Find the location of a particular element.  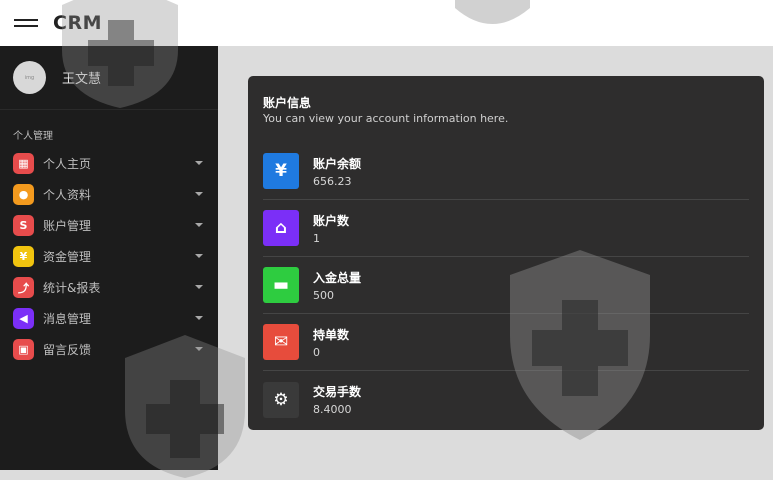

stat-account-count: ⌂ 账户数 1 is located at coordinates (506, 228).